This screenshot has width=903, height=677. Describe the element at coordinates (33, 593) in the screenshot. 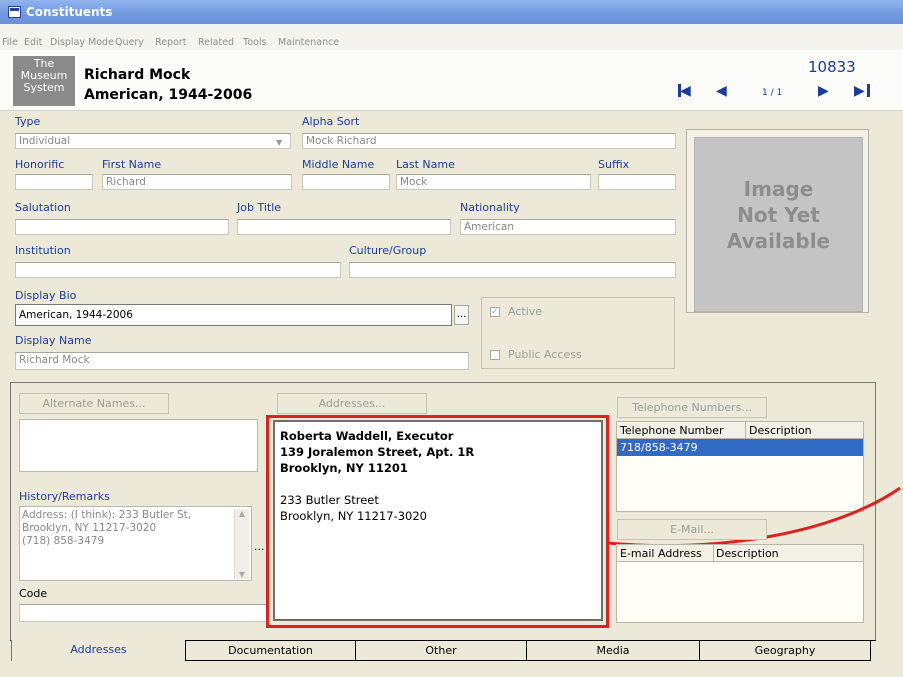

I see `code-label: Code` at that location.